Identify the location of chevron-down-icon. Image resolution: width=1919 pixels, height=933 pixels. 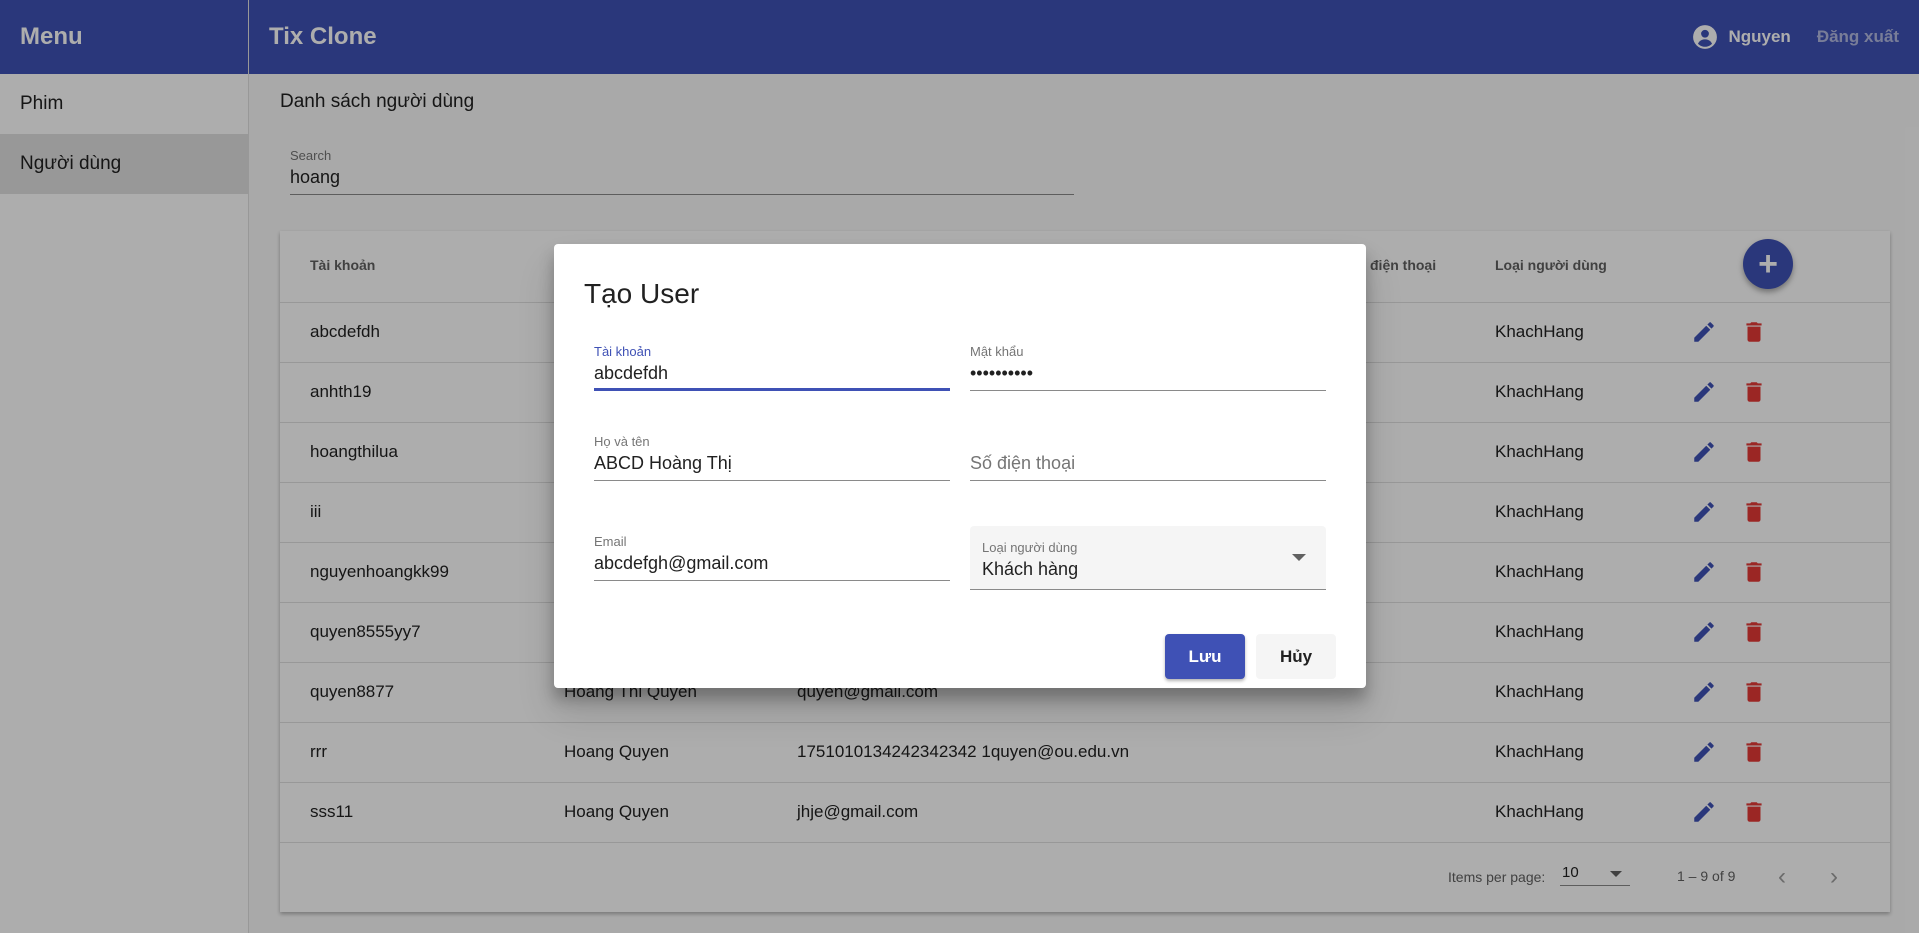
(1299, 557).